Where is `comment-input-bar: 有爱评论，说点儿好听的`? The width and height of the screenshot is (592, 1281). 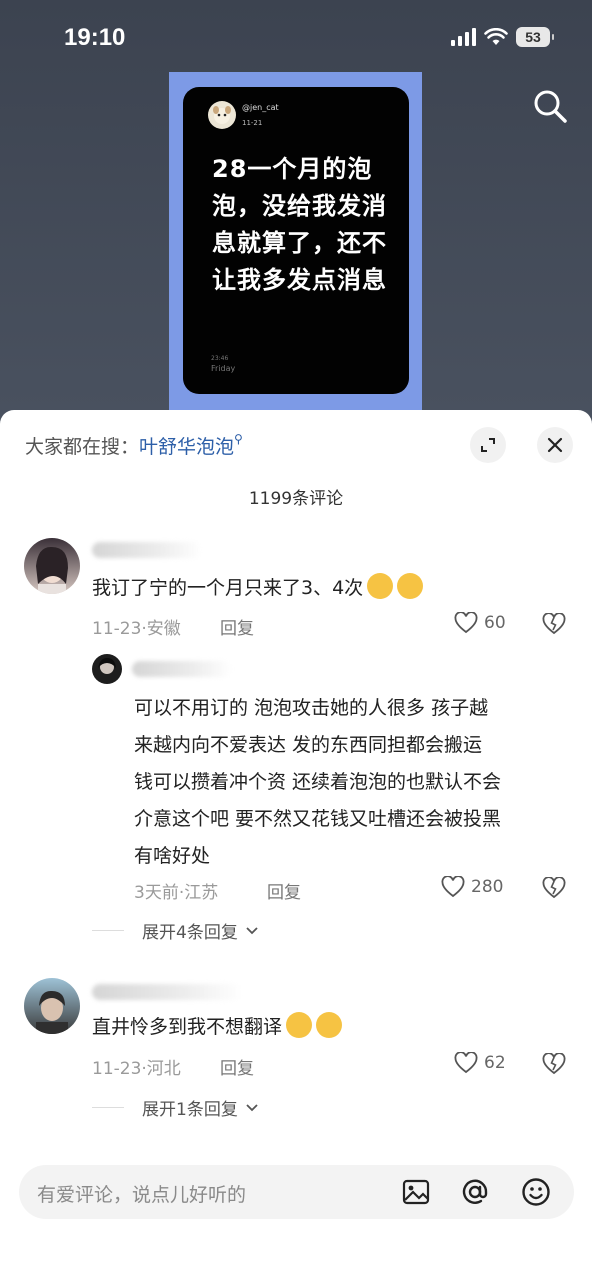 comment-input-bar: 有爱评论，说点儿好听的 is located at coordinates (296, 1192).